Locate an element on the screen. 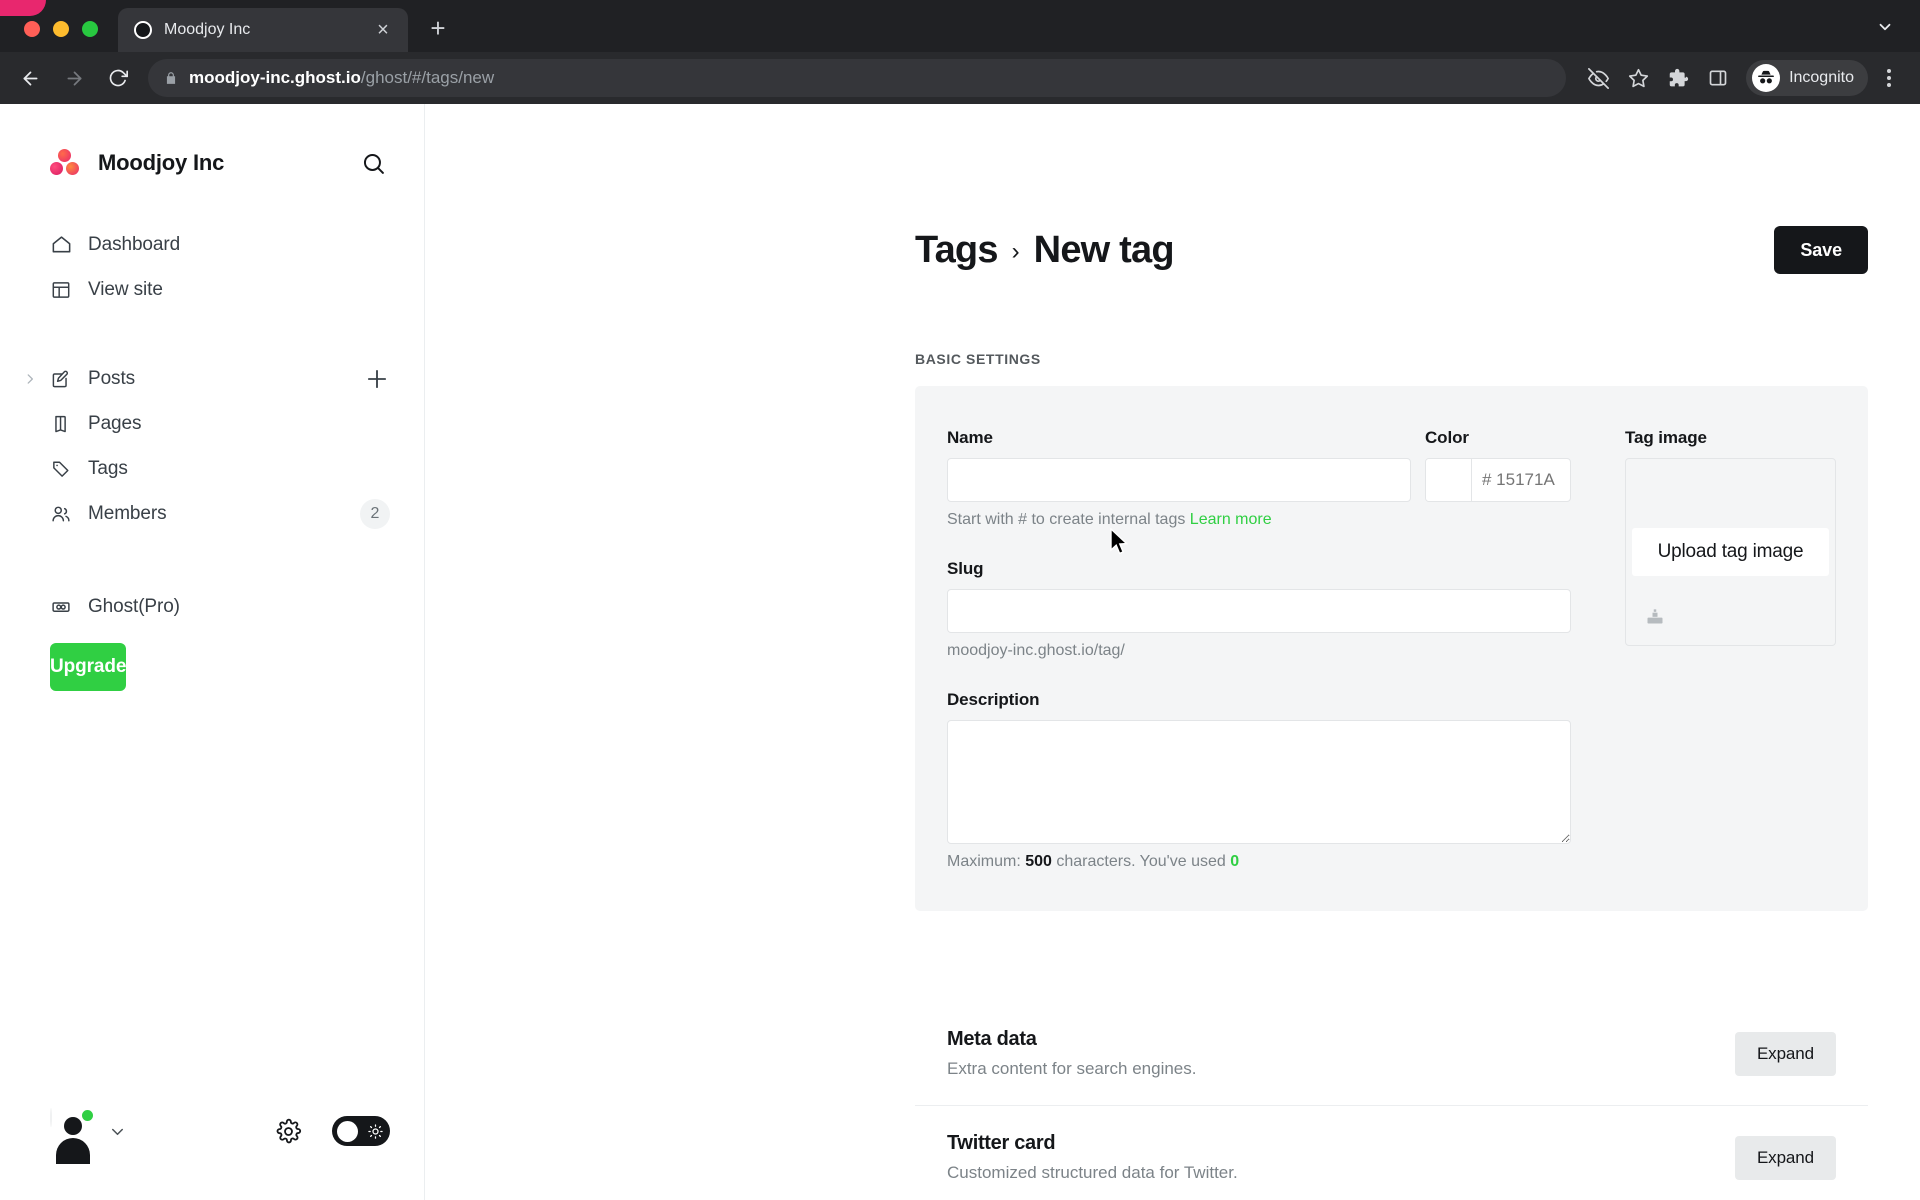 Image resolution: width=1920 pixels, height=1200 pixels. lock-icon is located at coordinates (171, 78).